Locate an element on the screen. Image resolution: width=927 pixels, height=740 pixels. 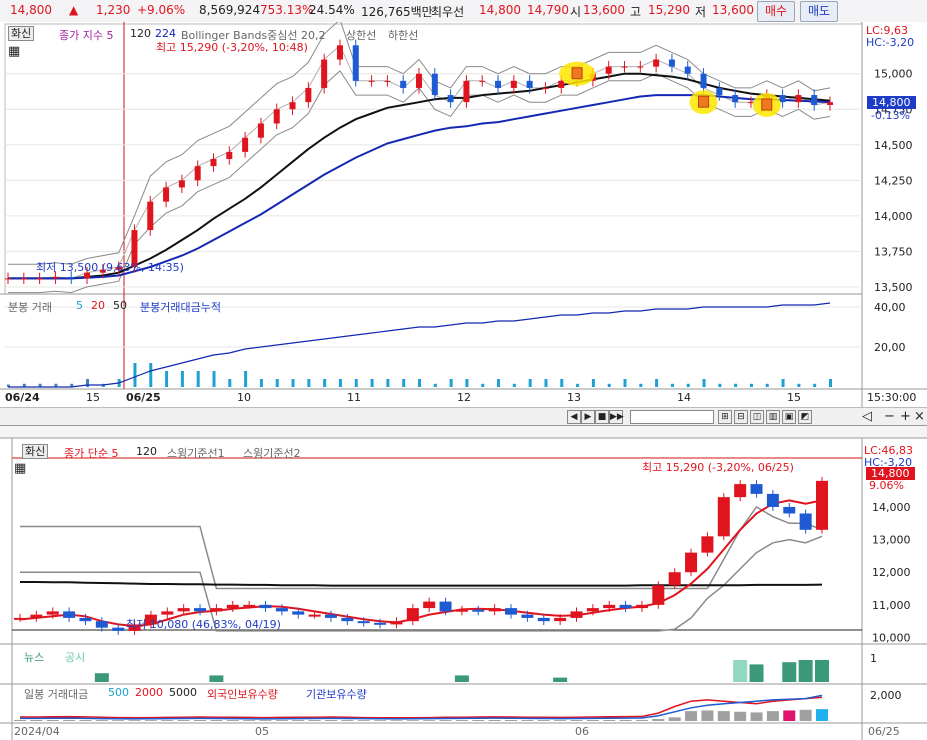
sell-button: 매도 is located at coordinates (819, 11).